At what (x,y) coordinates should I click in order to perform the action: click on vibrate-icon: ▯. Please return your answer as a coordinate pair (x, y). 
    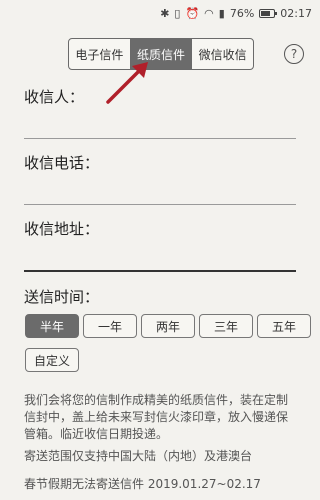
    Looking at the image, I should click on (177, 13).